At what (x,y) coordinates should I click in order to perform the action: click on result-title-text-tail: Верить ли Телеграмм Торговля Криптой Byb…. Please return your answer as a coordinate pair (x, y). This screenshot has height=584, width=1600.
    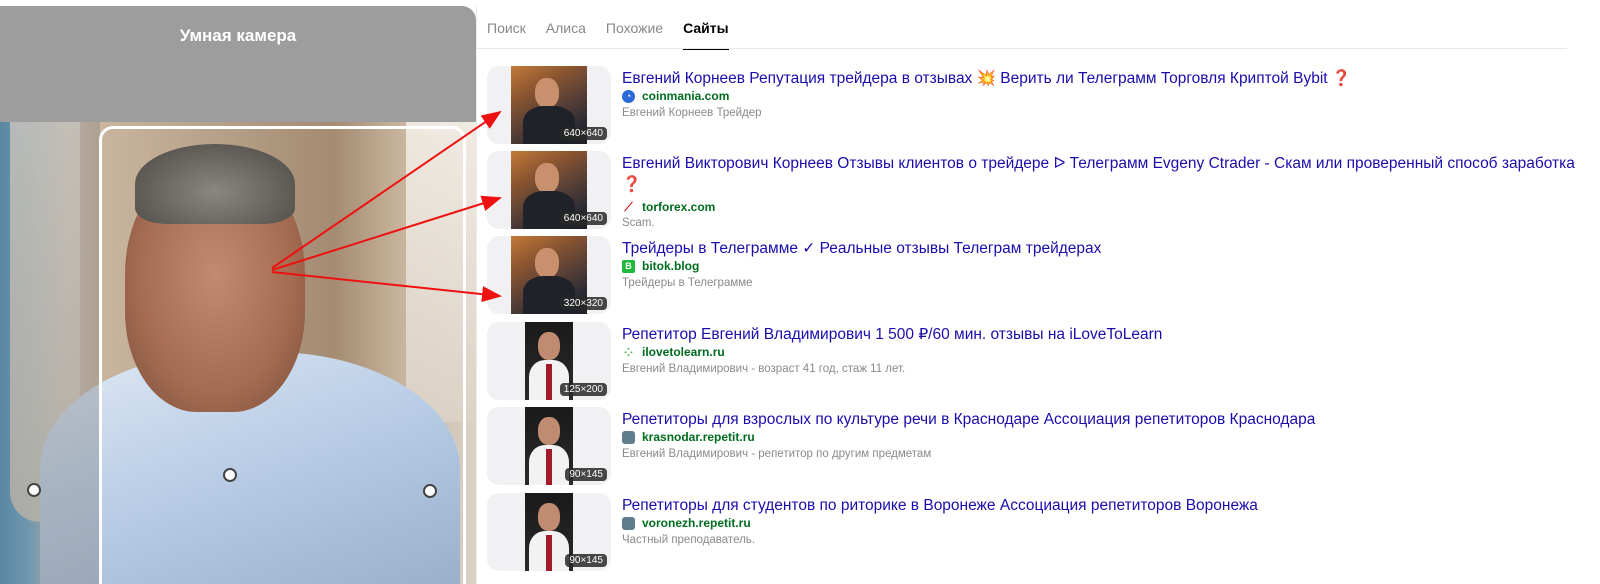
    Looking at the image, I should click on (1164, 78).